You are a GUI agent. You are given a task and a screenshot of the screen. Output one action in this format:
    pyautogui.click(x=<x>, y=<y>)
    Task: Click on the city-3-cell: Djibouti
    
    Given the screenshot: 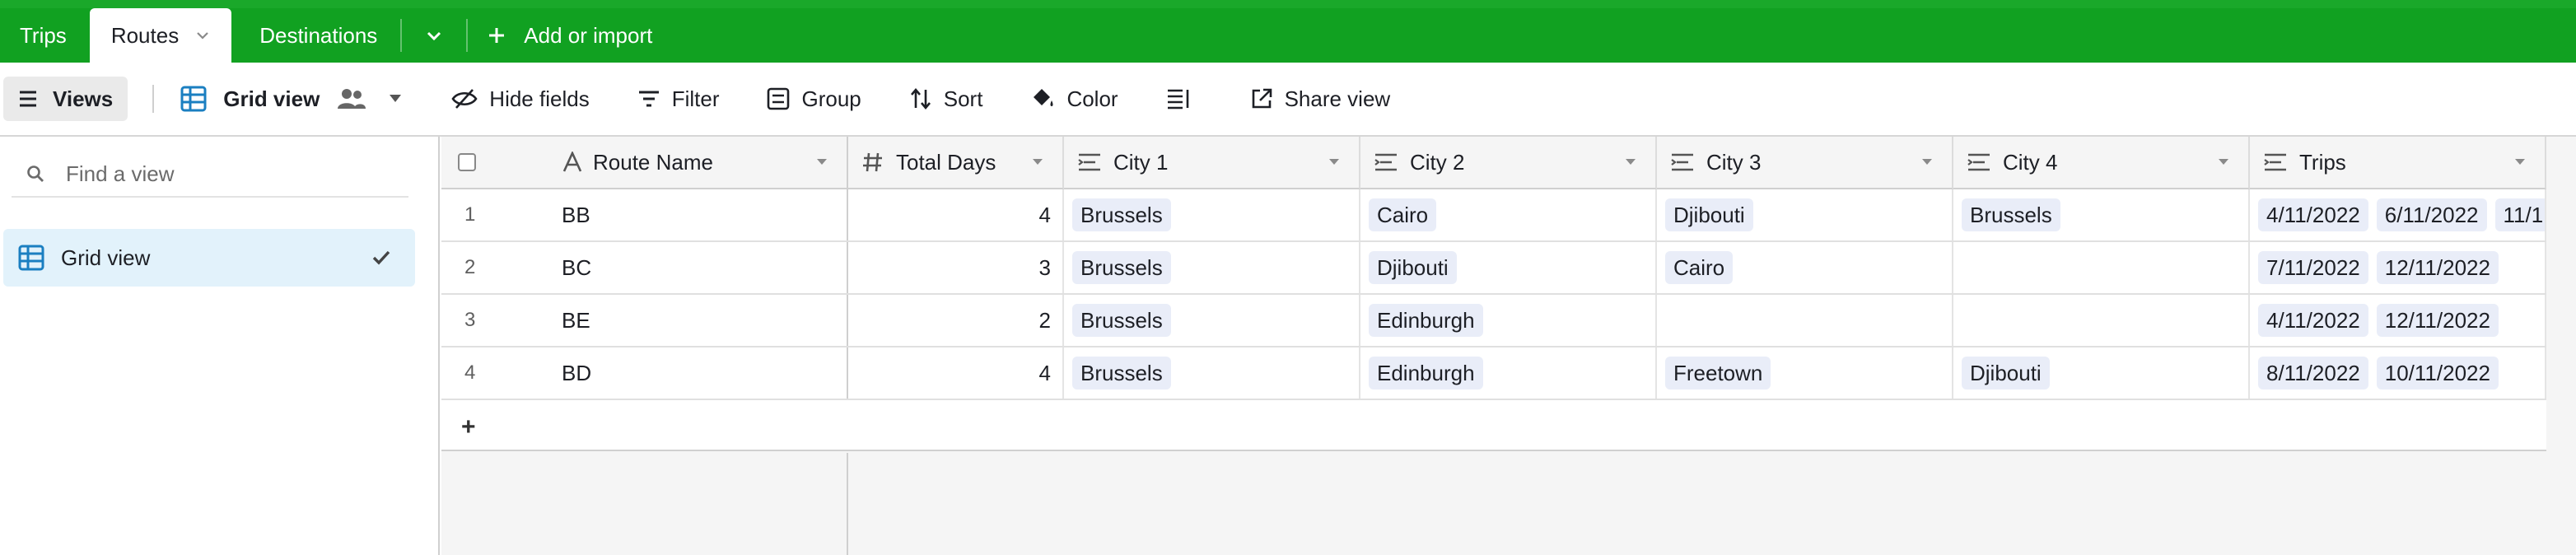 What is the action you would take?
    pyautogui.click(x=1805, y=214)
    